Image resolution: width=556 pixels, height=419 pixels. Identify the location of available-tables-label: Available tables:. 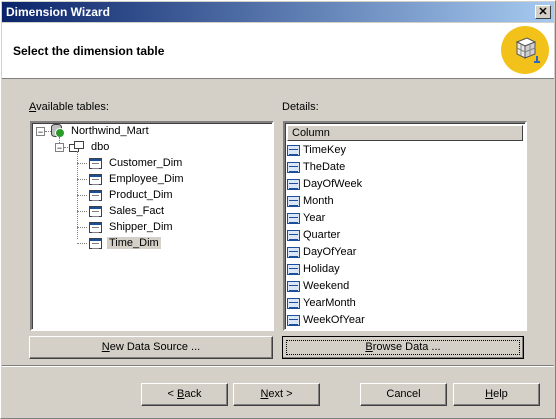
(69, 107).